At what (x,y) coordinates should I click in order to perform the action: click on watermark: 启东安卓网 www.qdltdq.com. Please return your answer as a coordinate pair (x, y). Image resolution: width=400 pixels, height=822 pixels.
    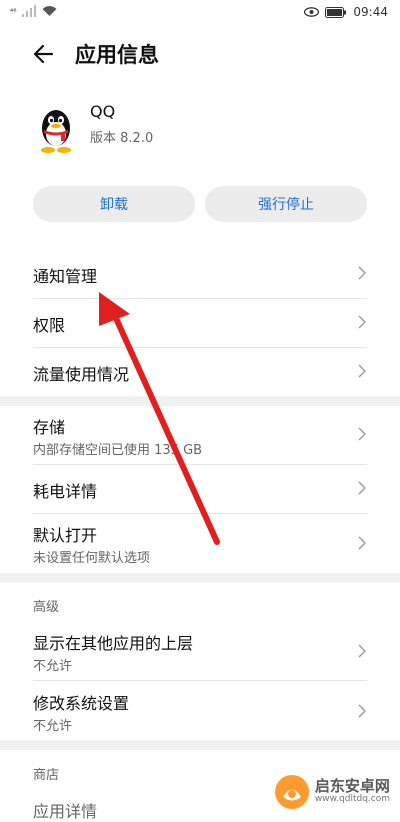
    Looking at the image, I should click on (332, 792).